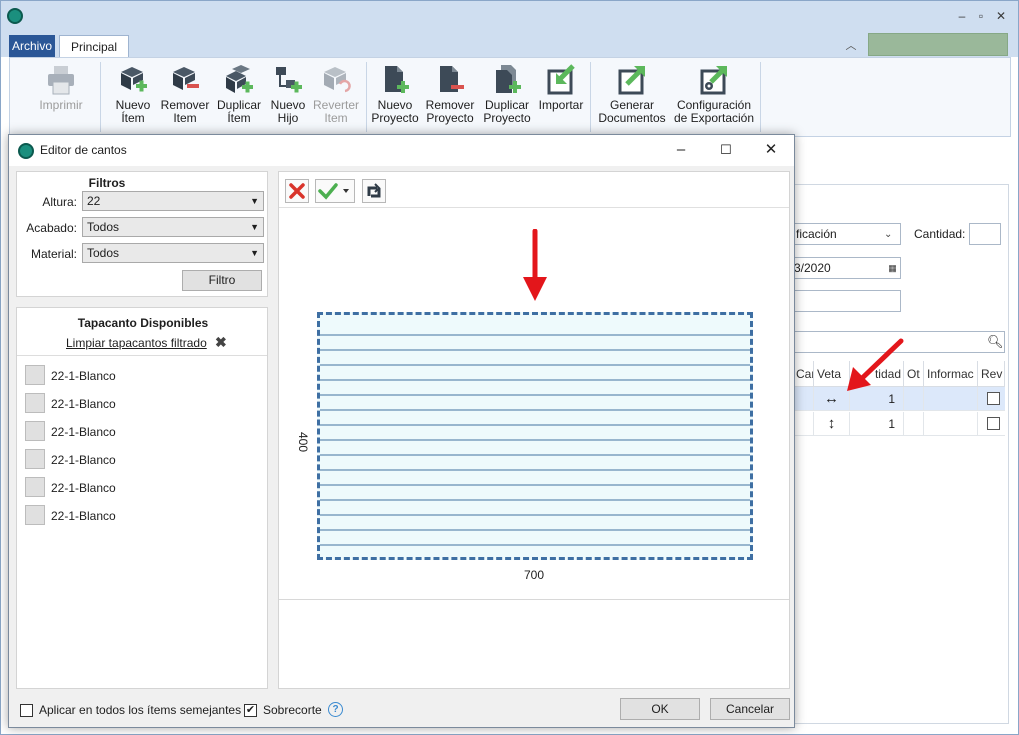  I want to click on apply-all-checkbox, so click(26, 710).